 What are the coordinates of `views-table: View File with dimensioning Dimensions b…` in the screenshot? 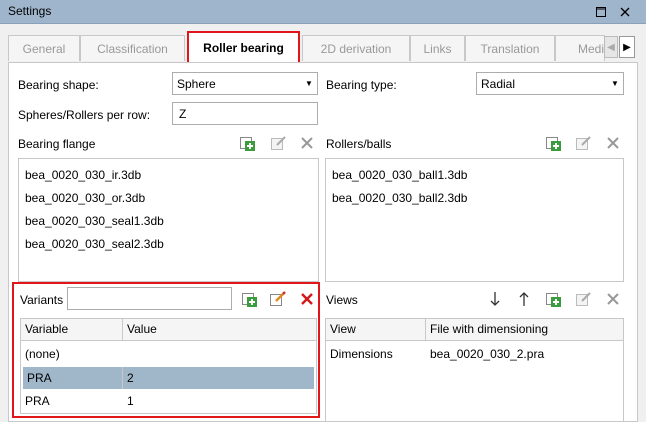 It's located at (474, 370).